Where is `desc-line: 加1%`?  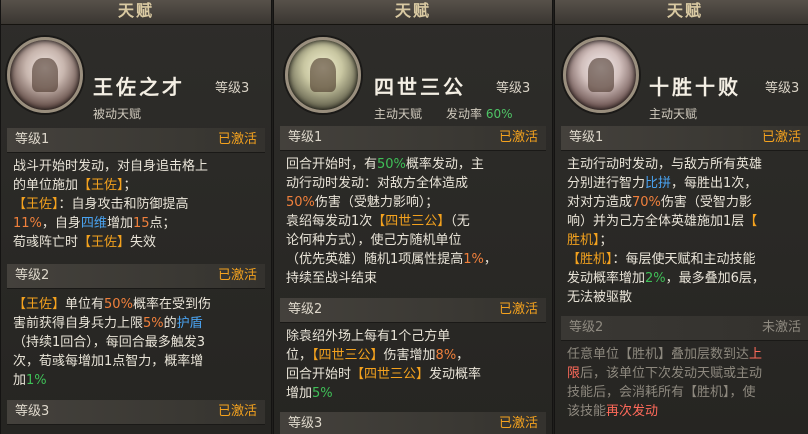
desc-line: 加1% is located at coordinates (30, 380).